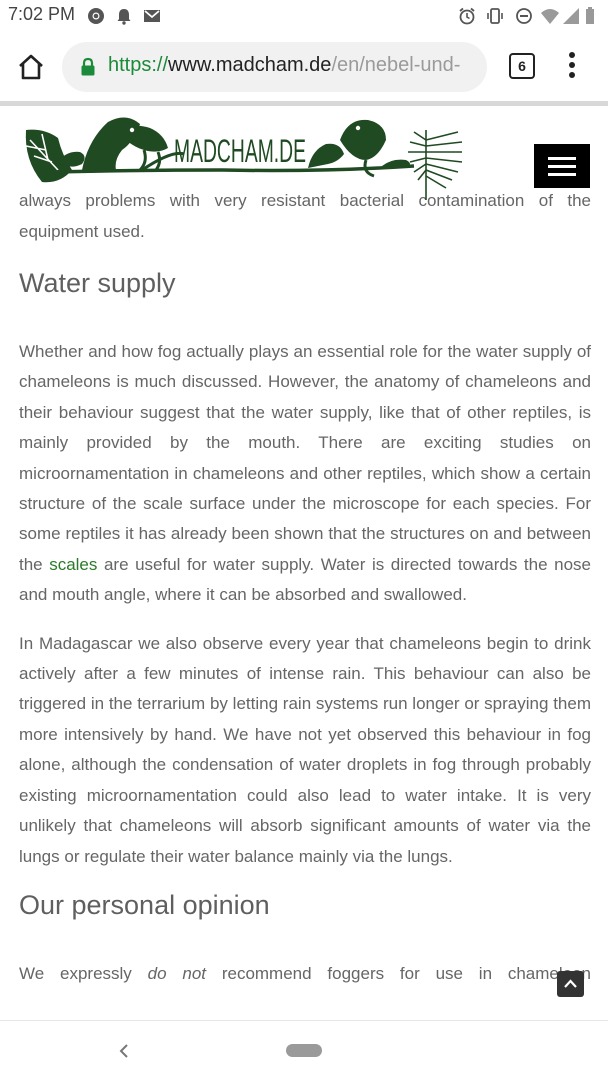  I want to click on system-nav-bar, so click(304, 1050).